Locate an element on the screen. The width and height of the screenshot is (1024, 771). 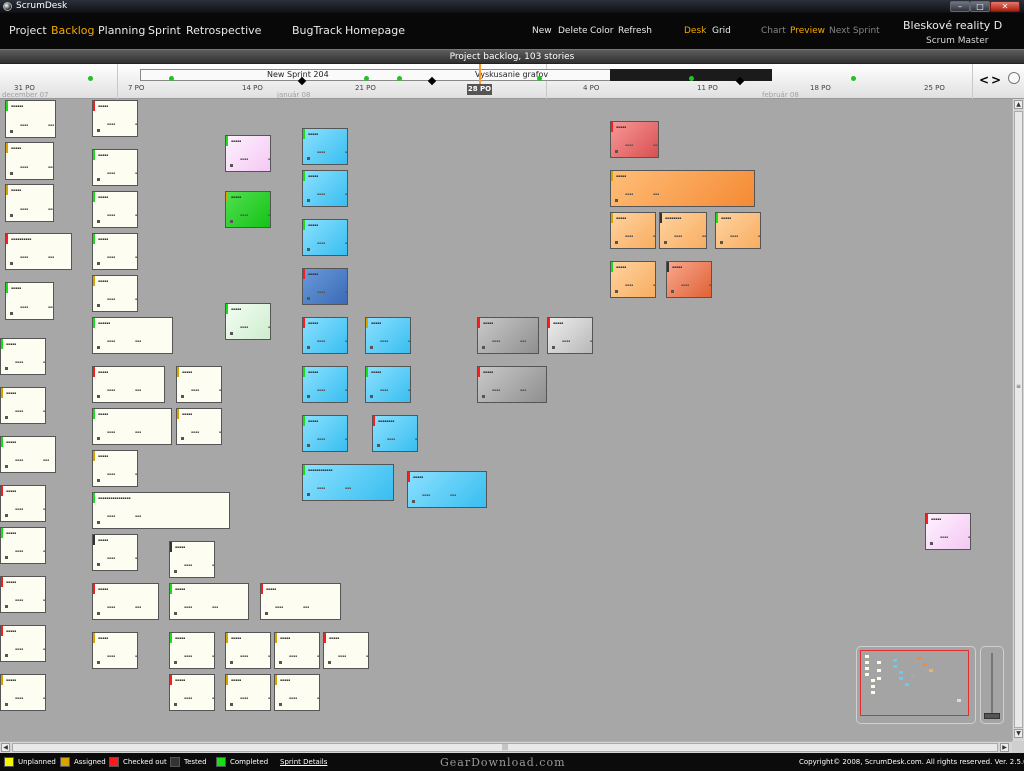
board-minimap is located at coordinates (916, 685).